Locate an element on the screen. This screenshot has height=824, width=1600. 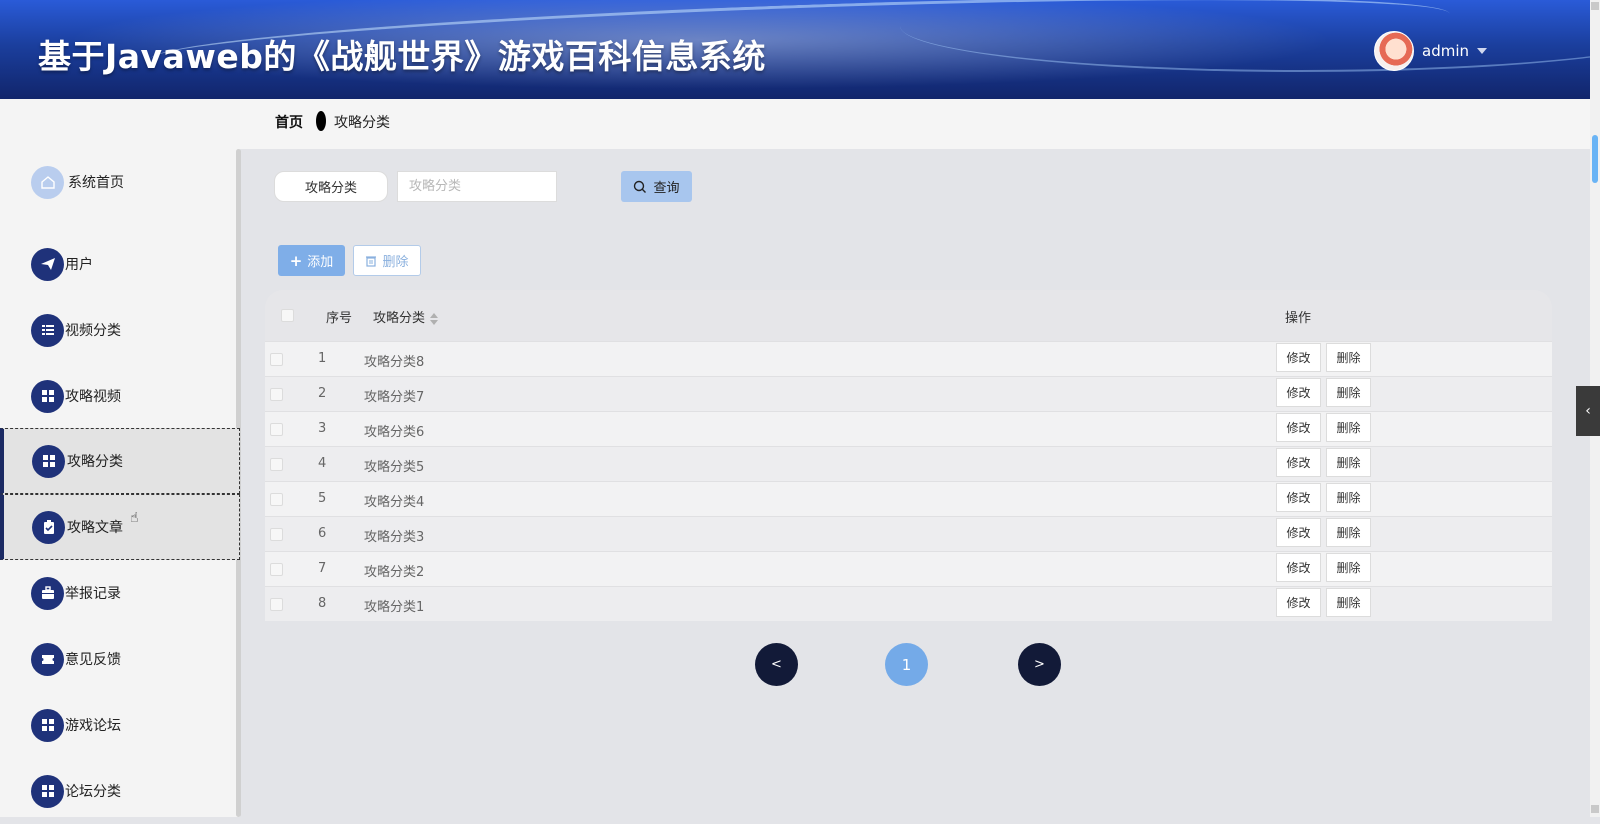
prev-page-button: < is located at coordinates (776, 664).